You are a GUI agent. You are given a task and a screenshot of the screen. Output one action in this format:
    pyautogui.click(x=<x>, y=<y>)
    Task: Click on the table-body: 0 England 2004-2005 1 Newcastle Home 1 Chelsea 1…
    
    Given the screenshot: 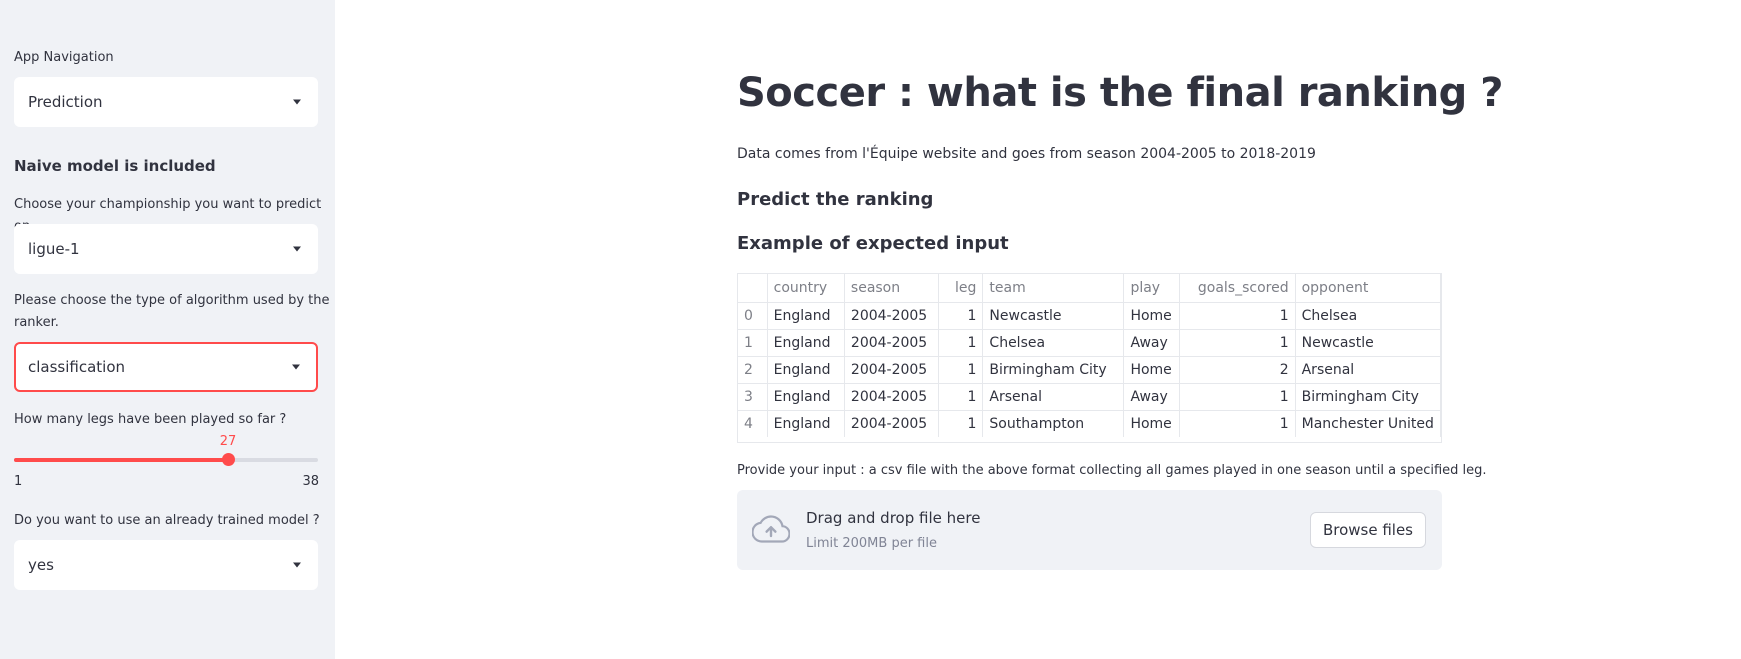 What is the action you would take?
    pyautogui.click(x=1089, y=369)
    